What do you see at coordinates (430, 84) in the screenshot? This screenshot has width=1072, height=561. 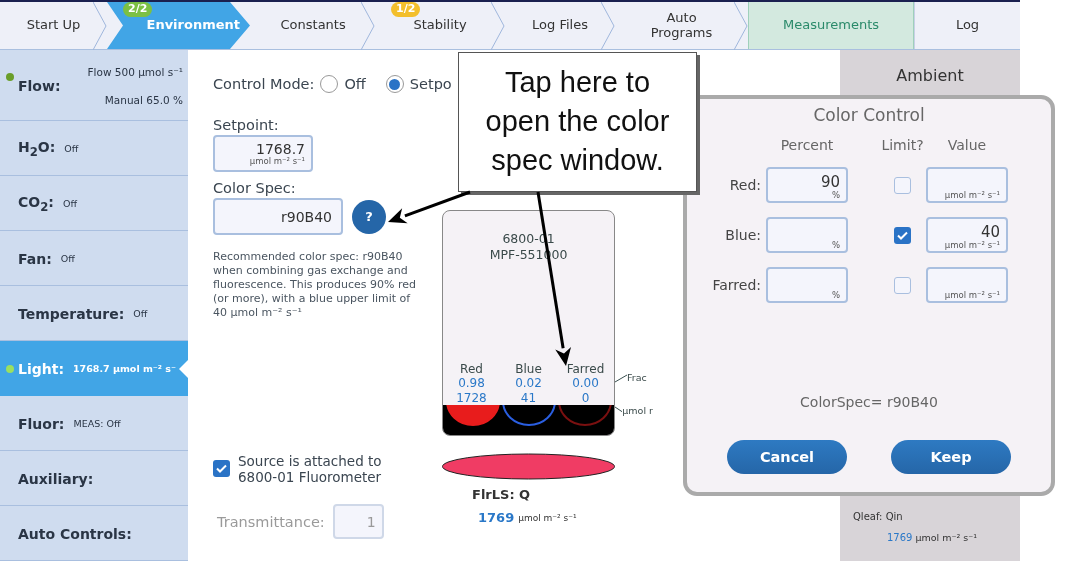 I see `radio-label: Setpo` at bounding box center [430, 84].